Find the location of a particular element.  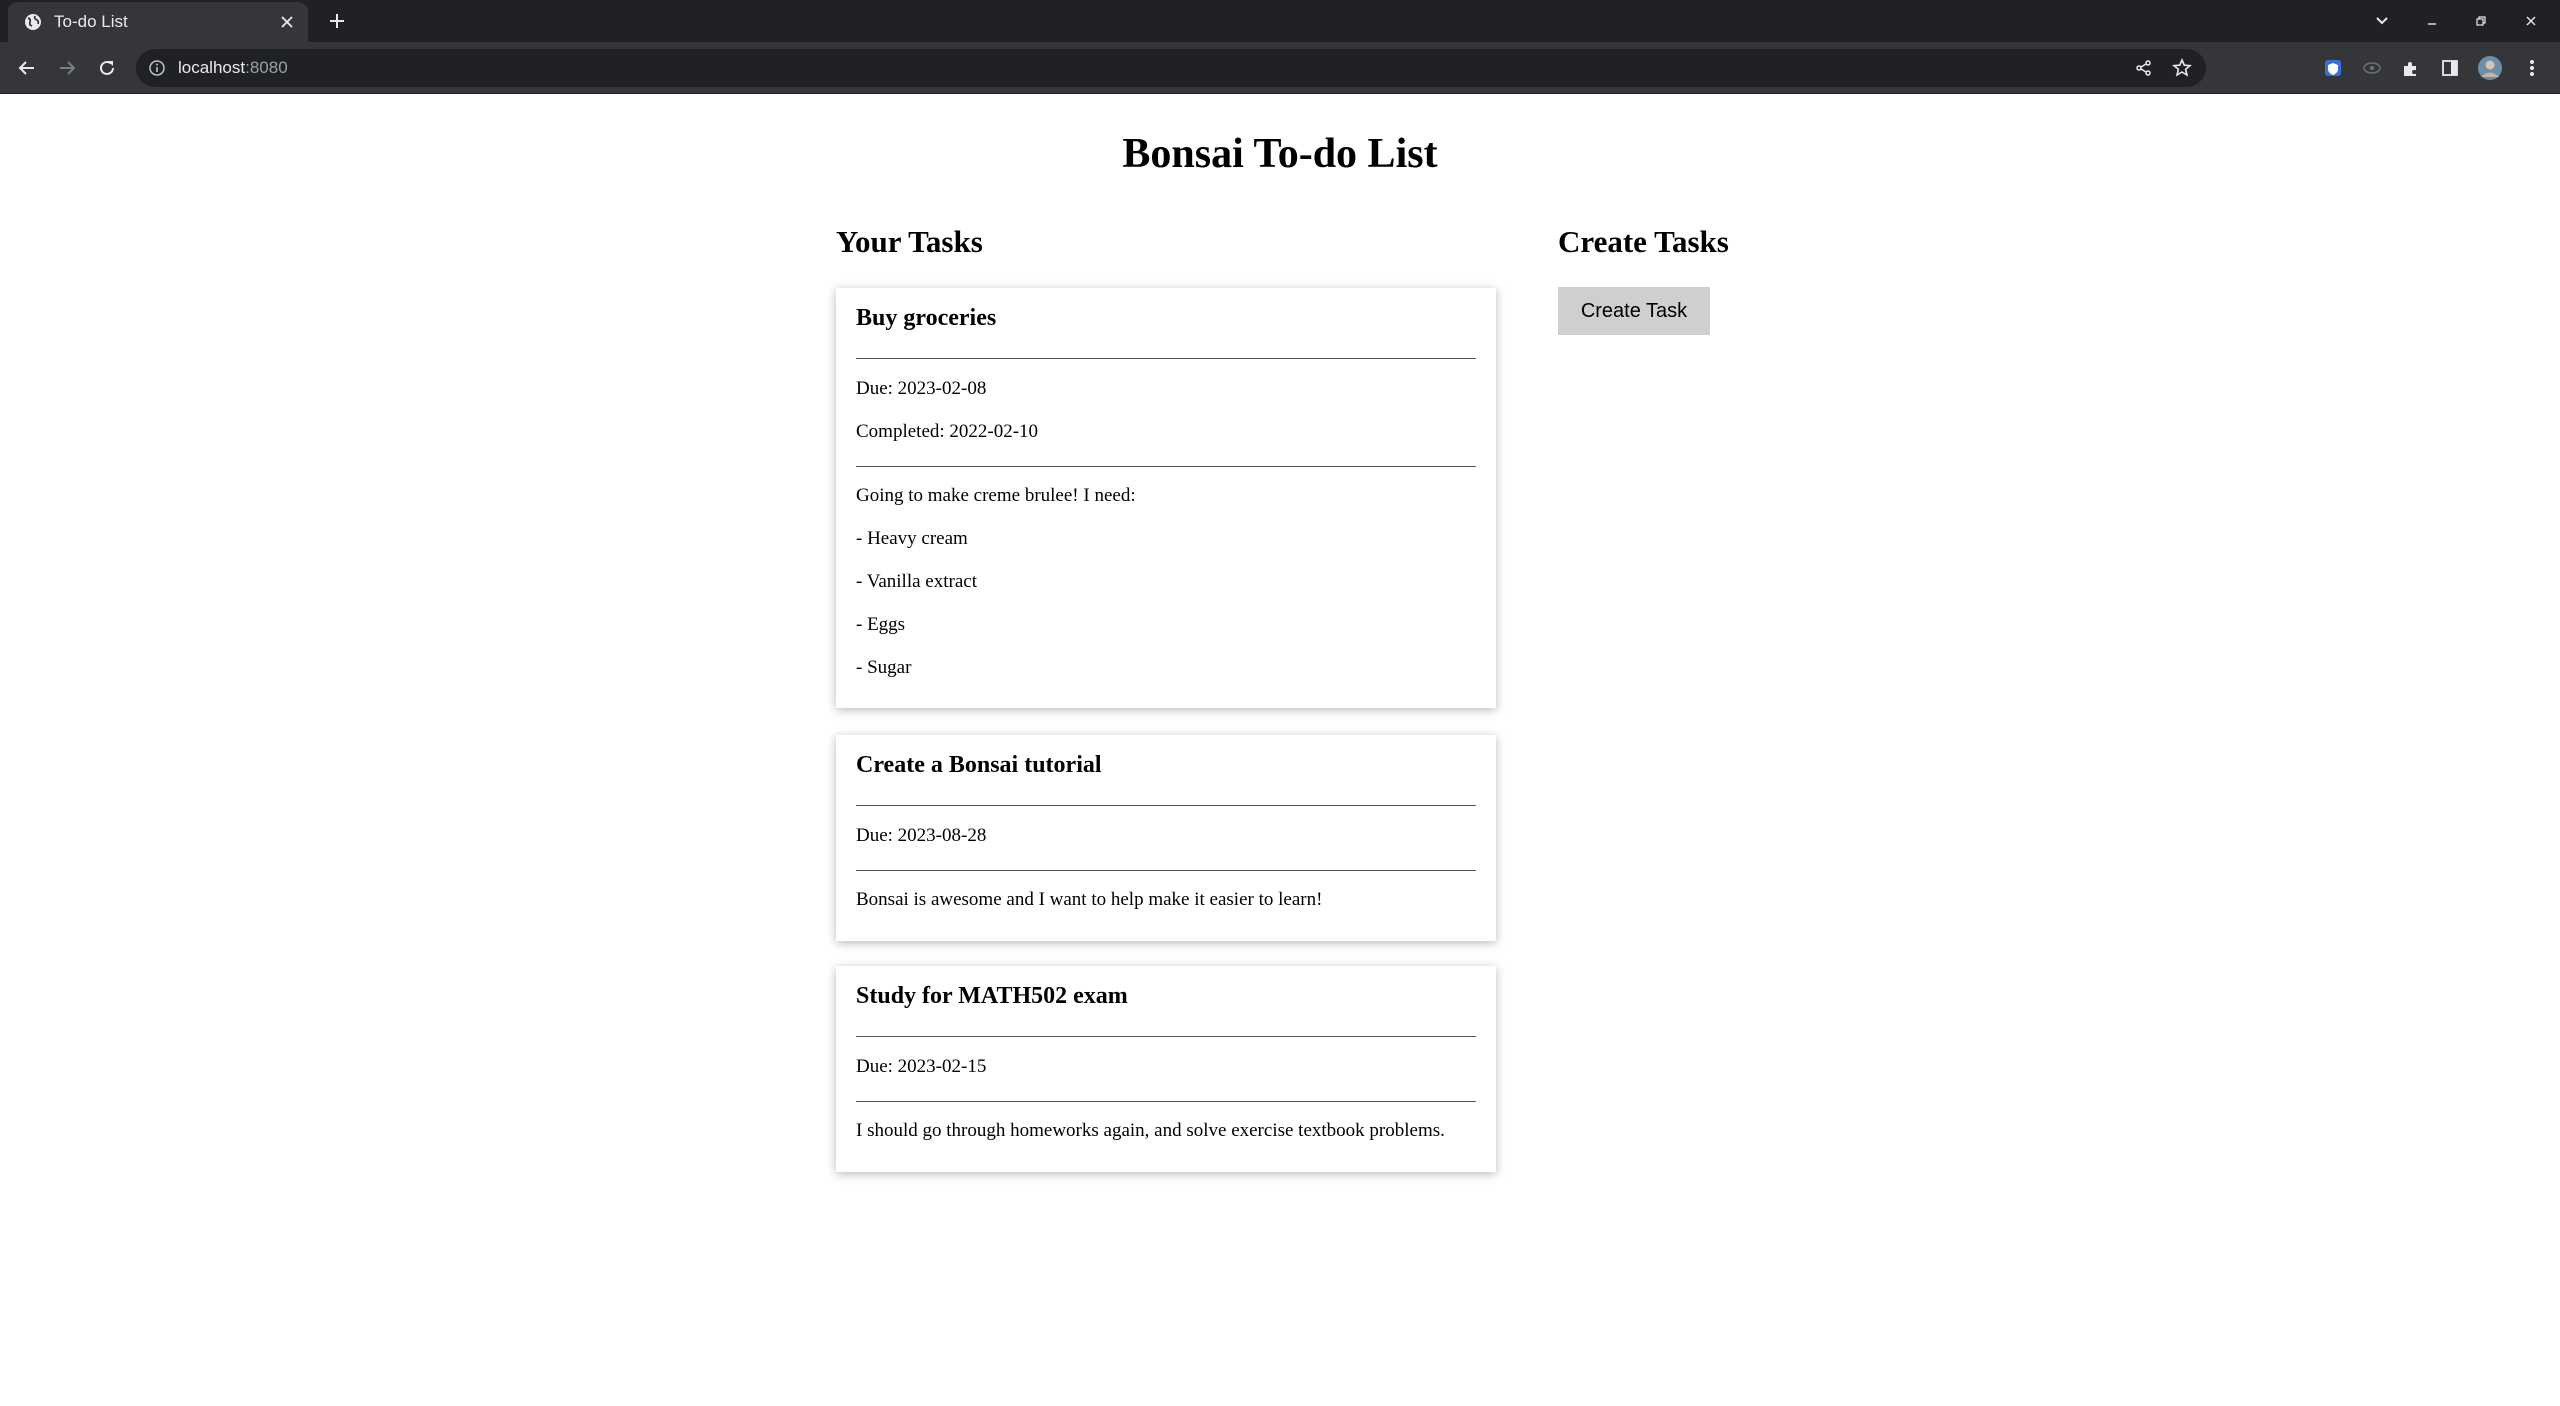

task-due: Due: 2023-02-08 is located at coordinates (921, 388).